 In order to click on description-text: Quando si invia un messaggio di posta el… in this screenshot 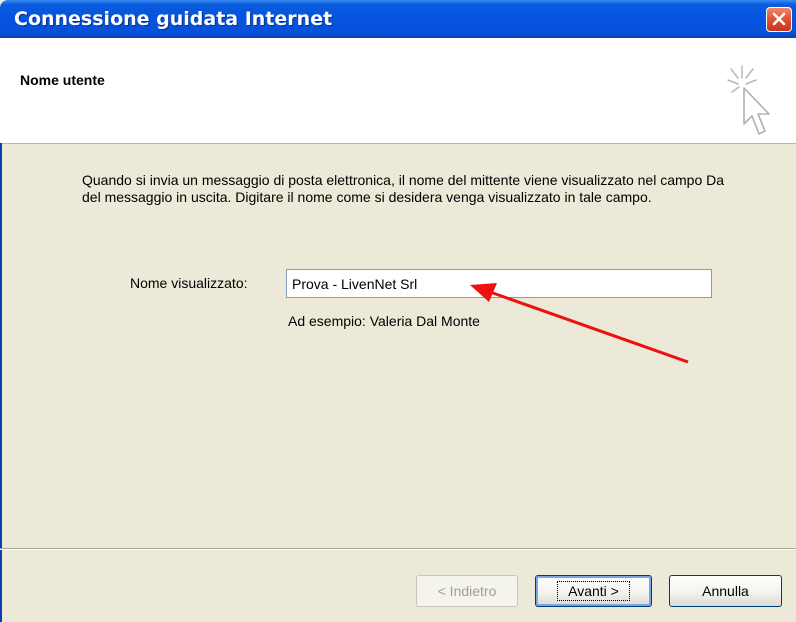, I will do `click(403, 188)`.